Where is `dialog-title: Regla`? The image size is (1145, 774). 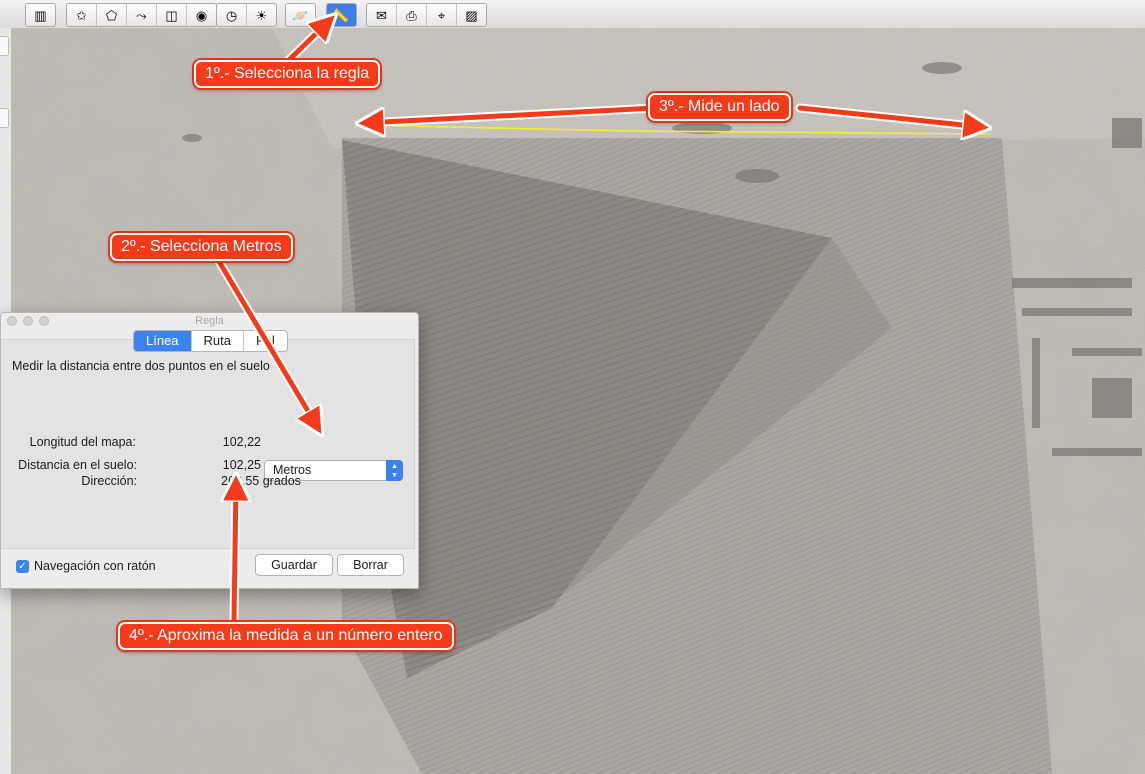 dialog-title: Regla is located at coordinates (209, 321).